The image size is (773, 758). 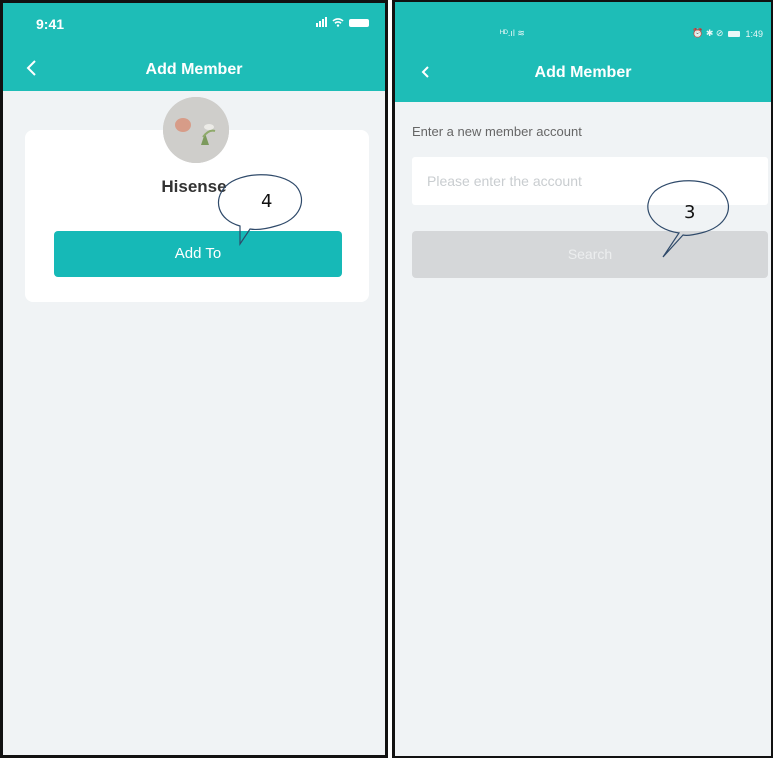 What do you see at coordinates (708, 33) in the screenshot?
I see `status-icons: ⏰ ✱ ⊘` at bounding box center [708, 33].